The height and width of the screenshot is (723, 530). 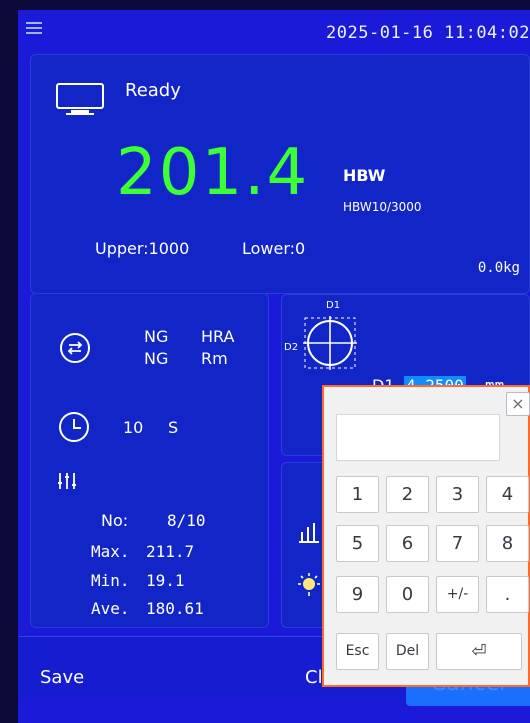 What do you see at coordinates (357, 494) in the screenshot?
I see `key-1: 1` at bounding box center [357, 494].